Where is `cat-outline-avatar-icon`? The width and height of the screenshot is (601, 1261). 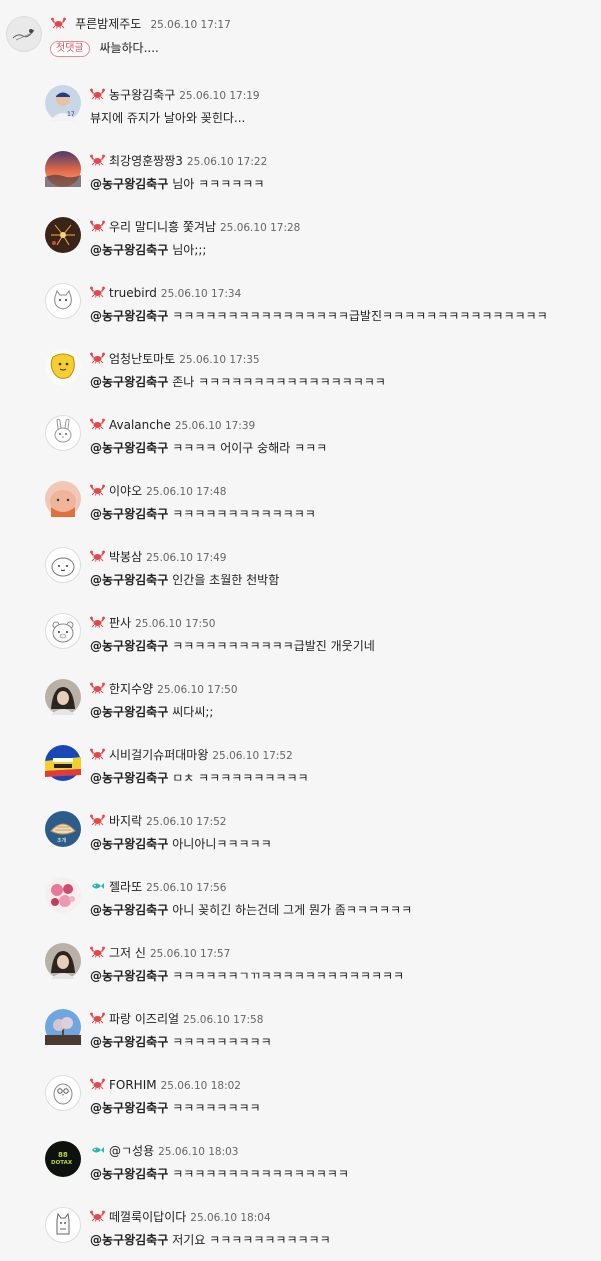 cat-outline-avatar-icon is located at coordinates (63, 1225).